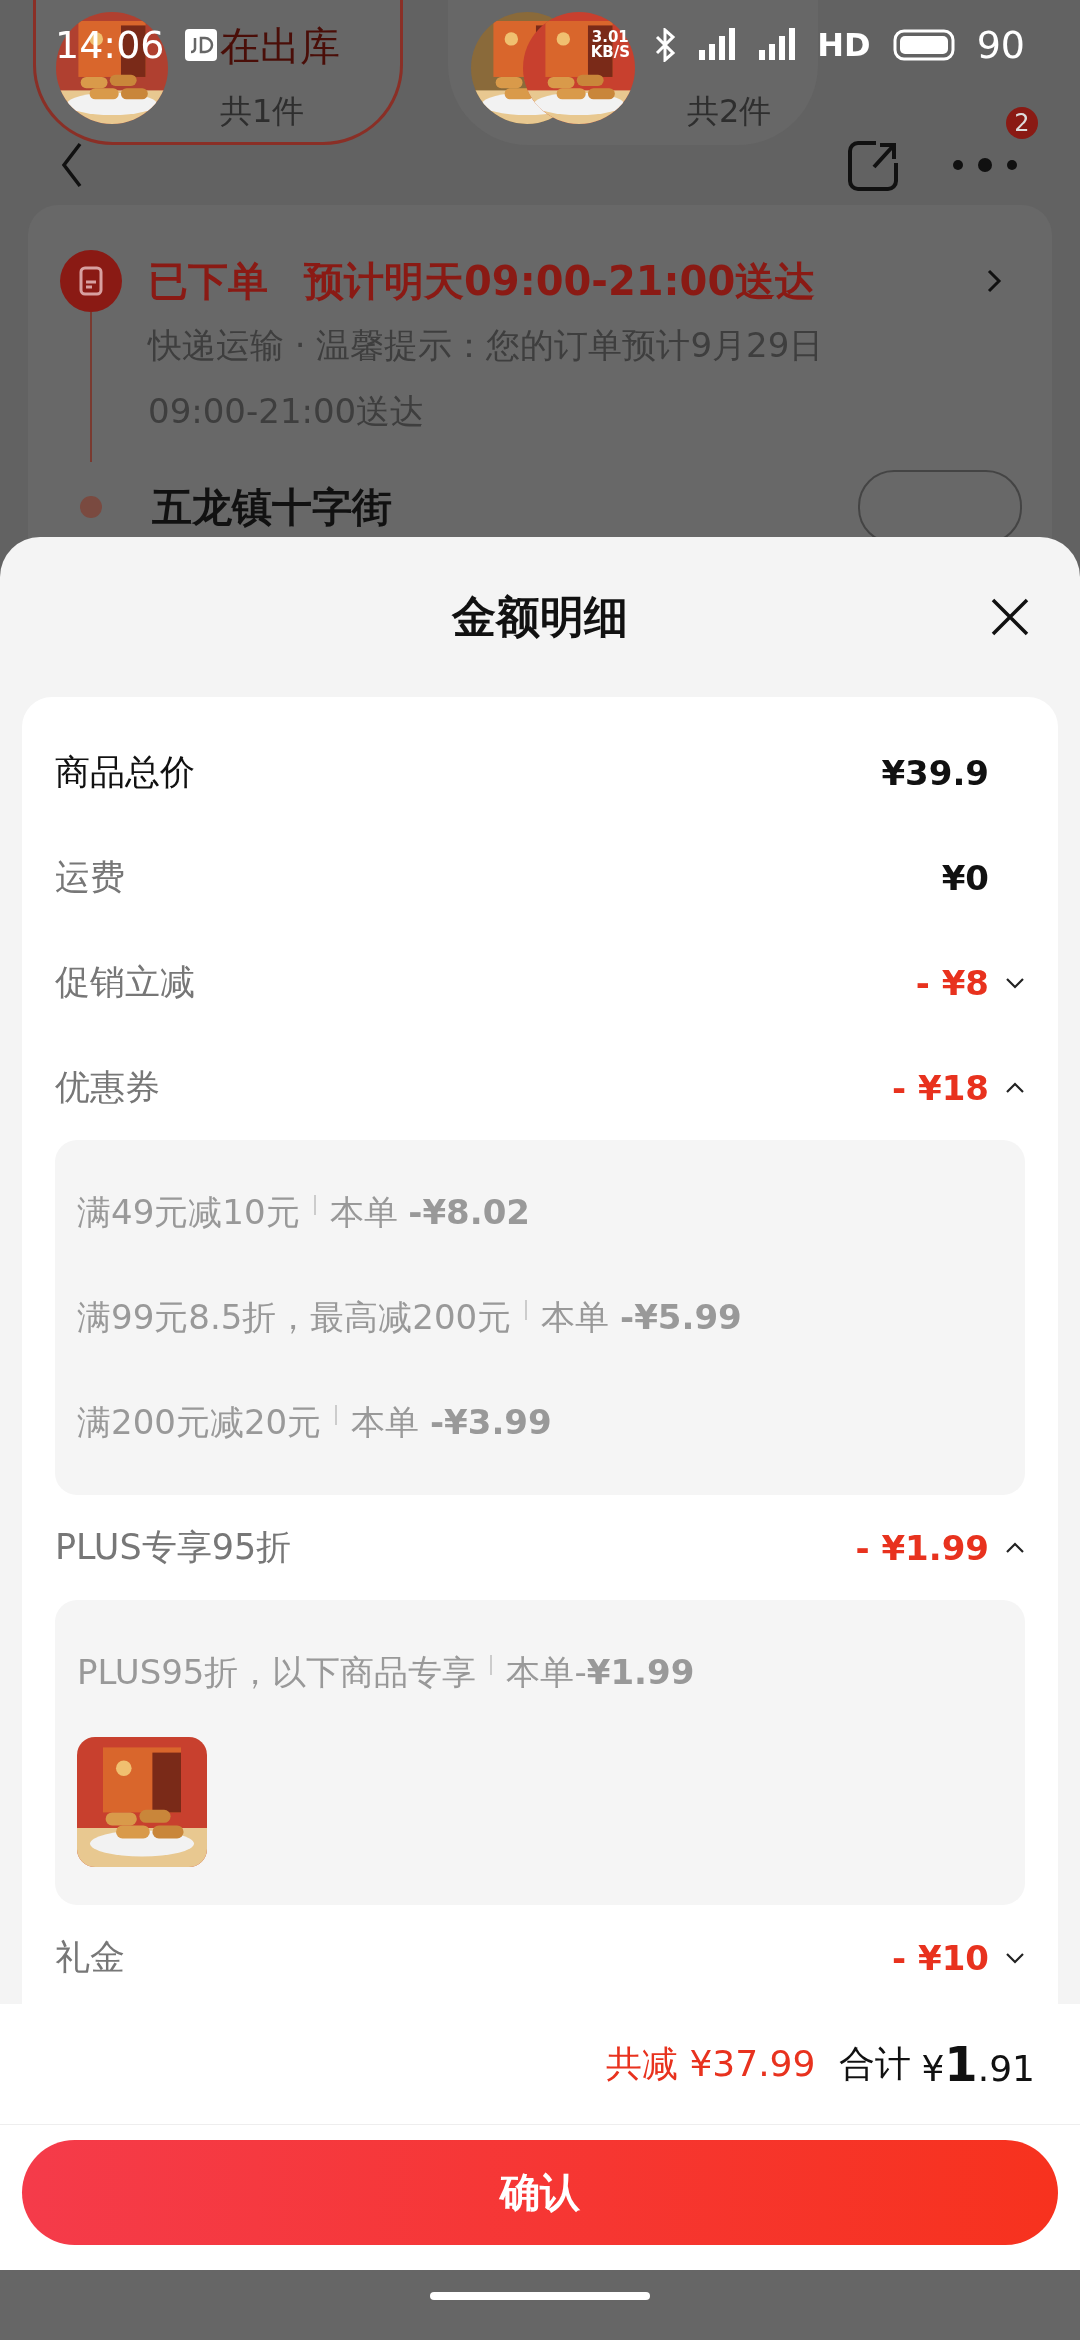 This screenshot has height=2340, width=1080. What do you see at coordinates (560, 281) in the screenshot?
I see `delivery-estimate: 预计明天09:00-21:00送达` at bounding box center [560, 281].